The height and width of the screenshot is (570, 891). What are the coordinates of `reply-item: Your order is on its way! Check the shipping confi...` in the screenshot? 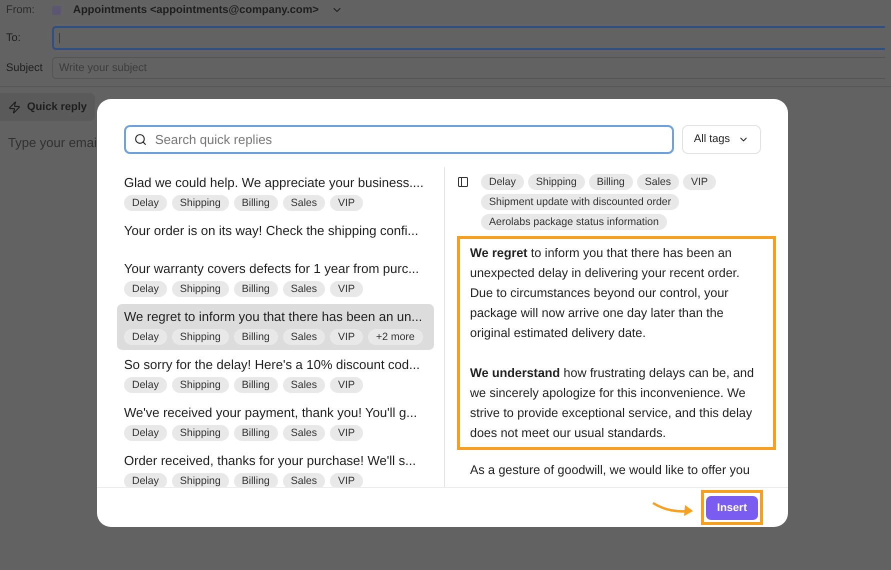 It's located at (275, 236).